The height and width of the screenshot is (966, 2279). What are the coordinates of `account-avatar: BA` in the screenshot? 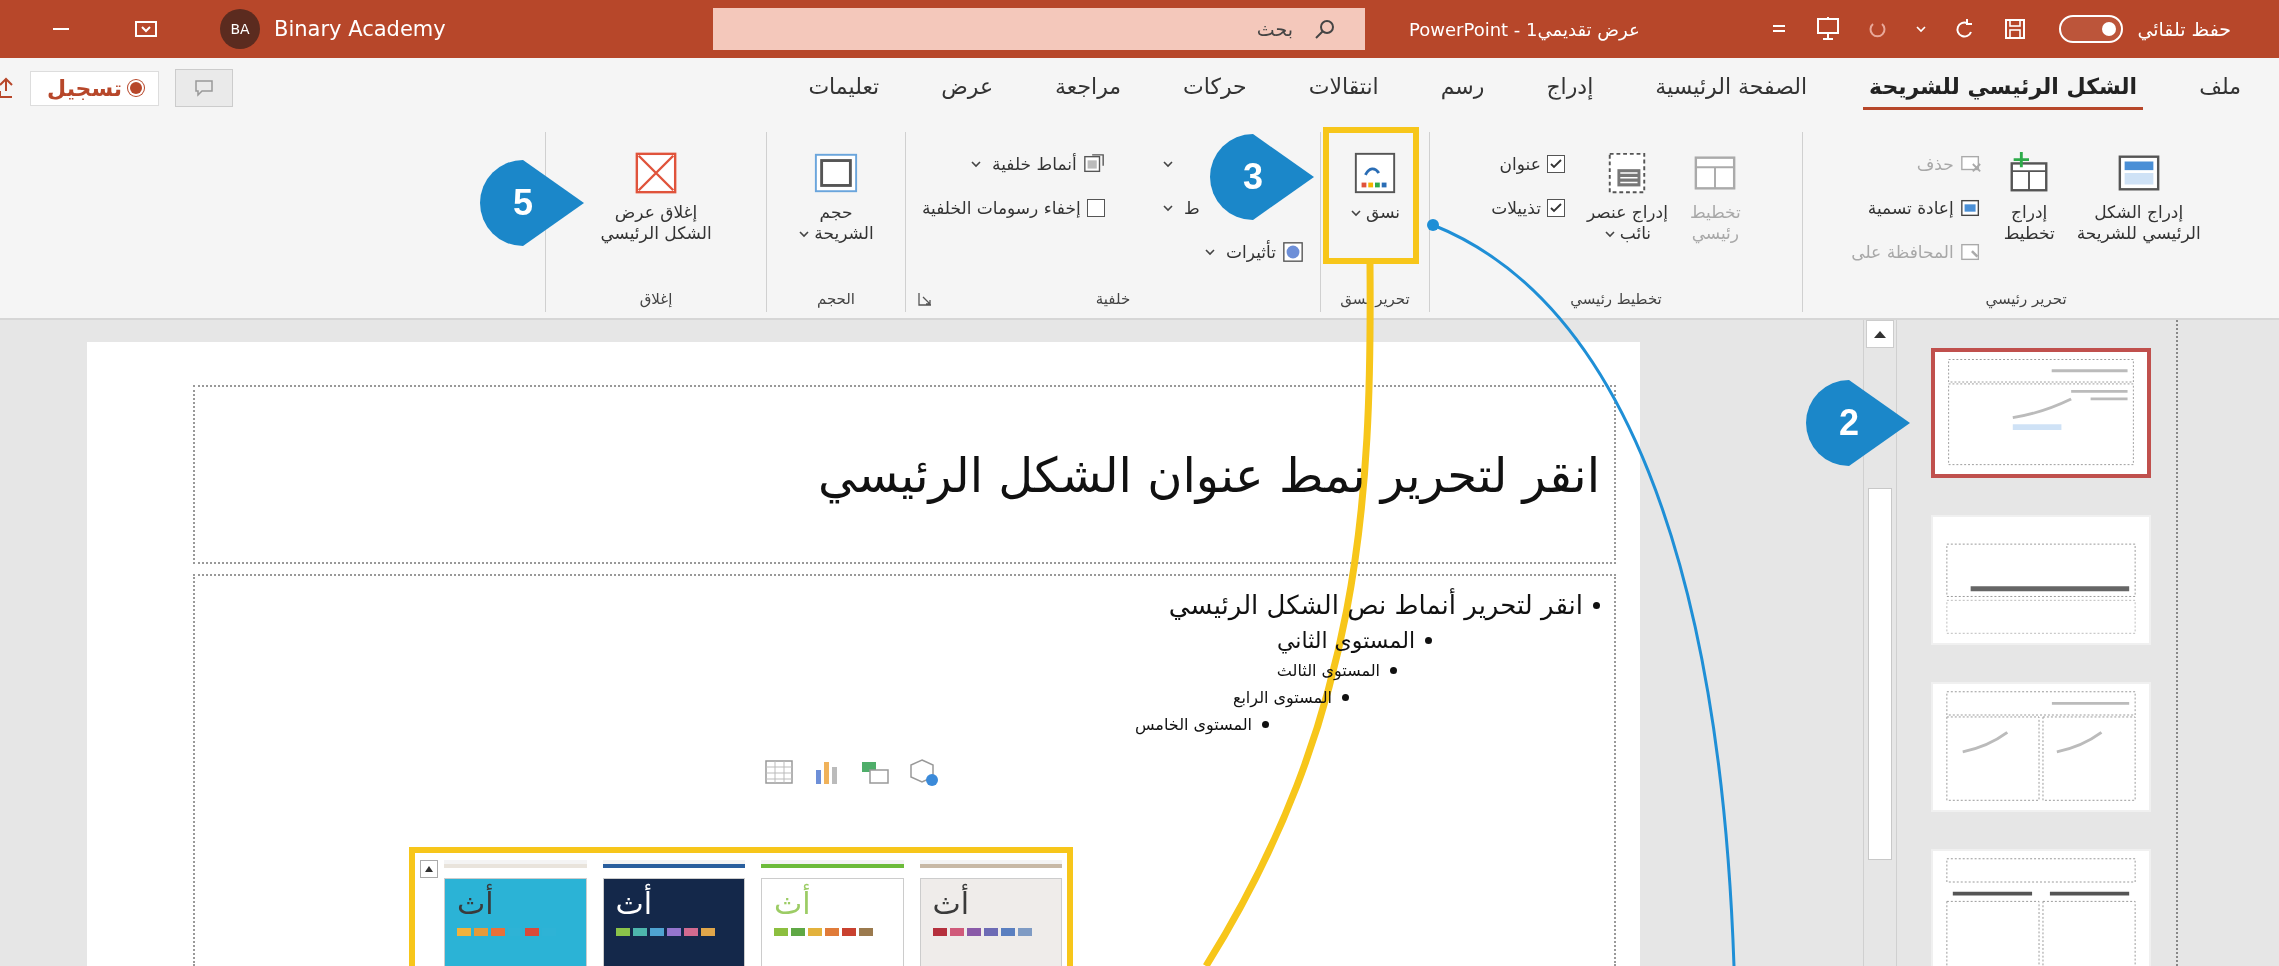 It's located at (240, 29).